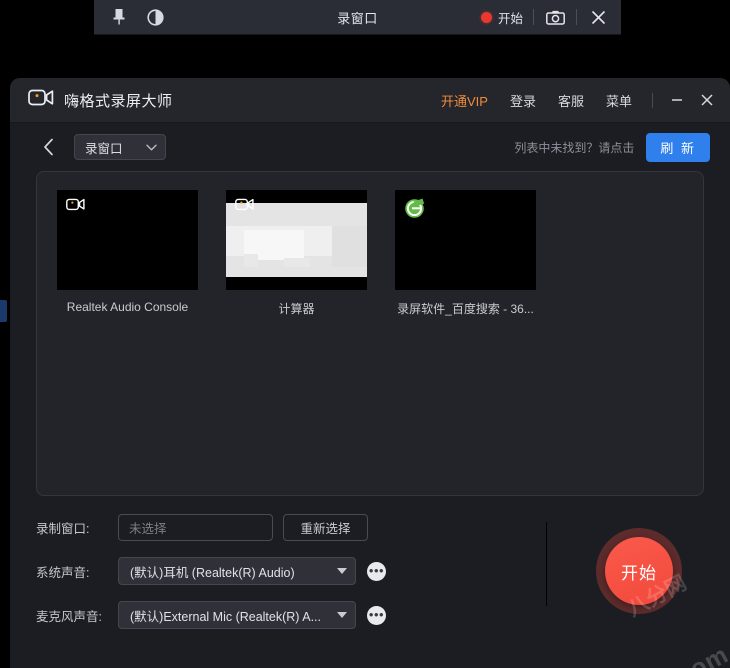  I want to click on titlebar-actions: 开通VIP 登录 客服 菜单, so click(580, 100).